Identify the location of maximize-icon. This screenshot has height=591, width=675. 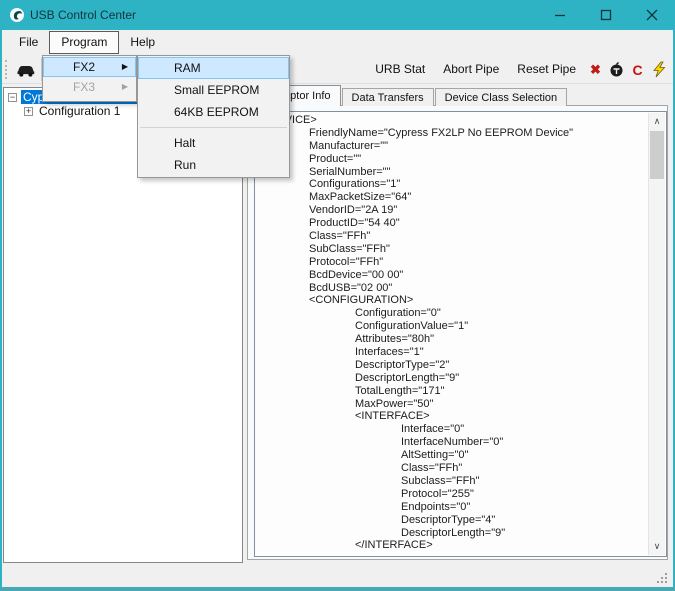
(606, 15).